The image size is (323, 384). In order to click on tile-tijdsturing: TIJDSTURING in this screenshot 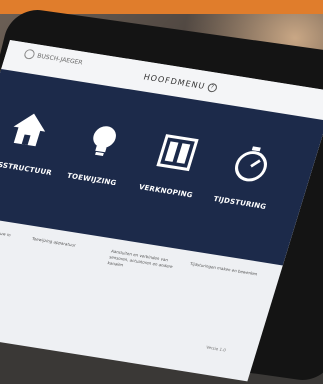, I will do `click(248, 176)`.